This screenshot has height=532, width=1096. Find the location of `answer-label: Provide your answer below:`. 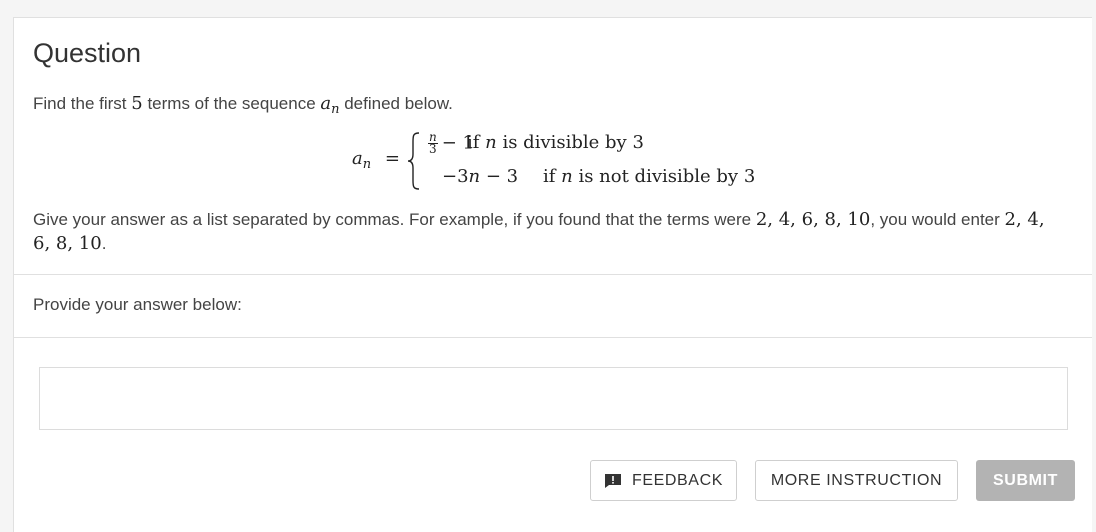

answer-label: Provide your answer below: is located at coordinates (137, 304).